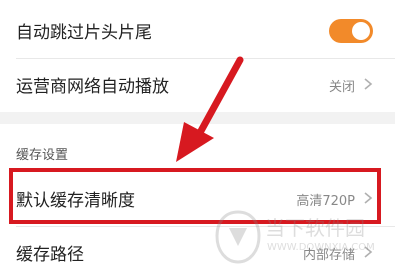  Describe the element at coordinates (368, 84) in the screenshot. I see `chevron-right-icon` at that location.